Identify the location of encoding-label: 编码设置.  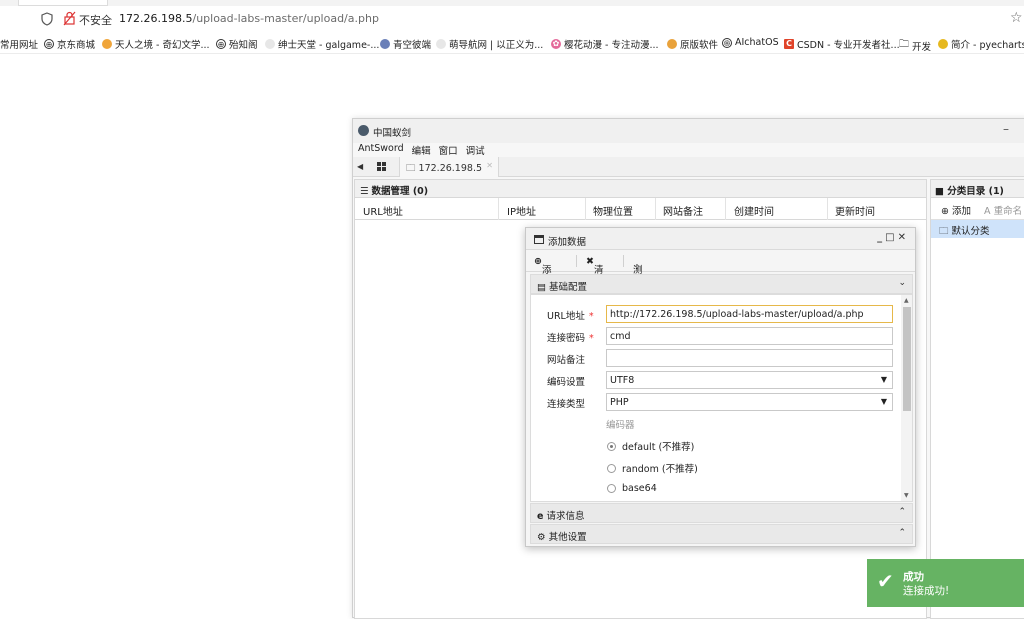
(566, 382).